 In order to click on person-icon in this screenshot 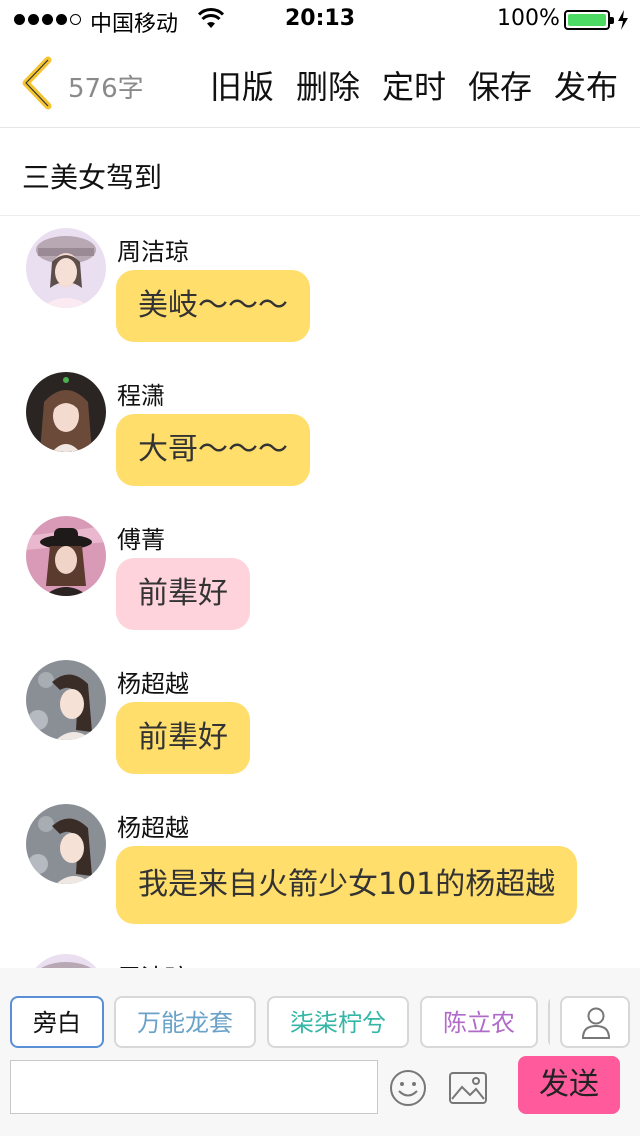, I will do `click(596, 1023)`.